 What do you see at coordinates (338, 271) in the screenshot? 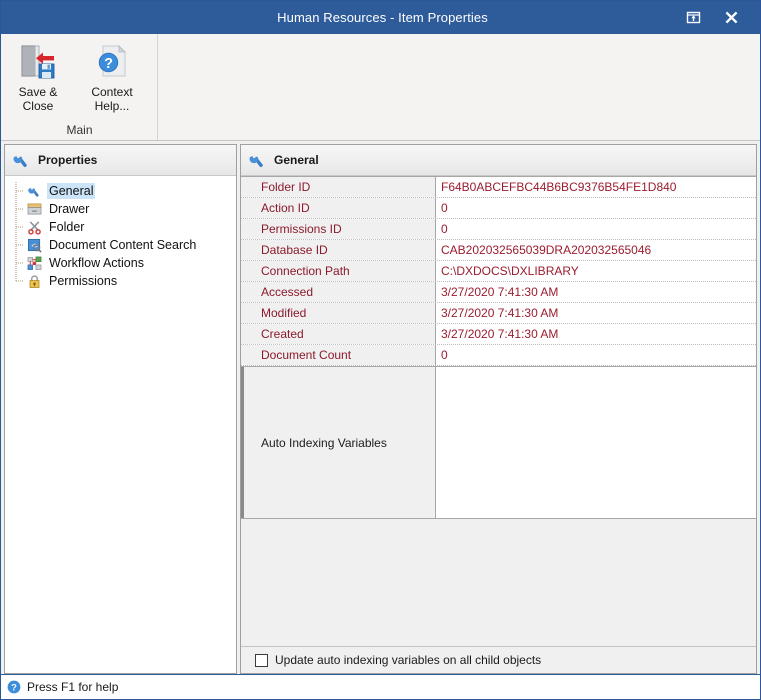
I see `row-label: Connection Path` at bounding box center [338, 271].